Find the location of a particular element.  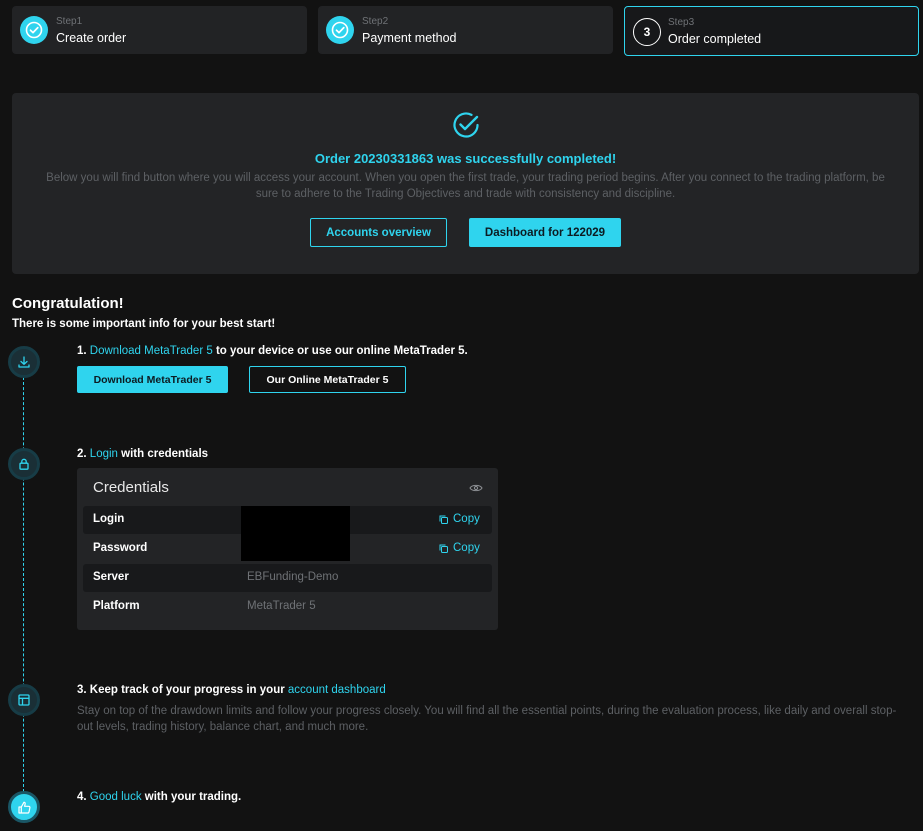

step-order-completed: 3 Step3 Order completed is located at coordinates (771, 31).